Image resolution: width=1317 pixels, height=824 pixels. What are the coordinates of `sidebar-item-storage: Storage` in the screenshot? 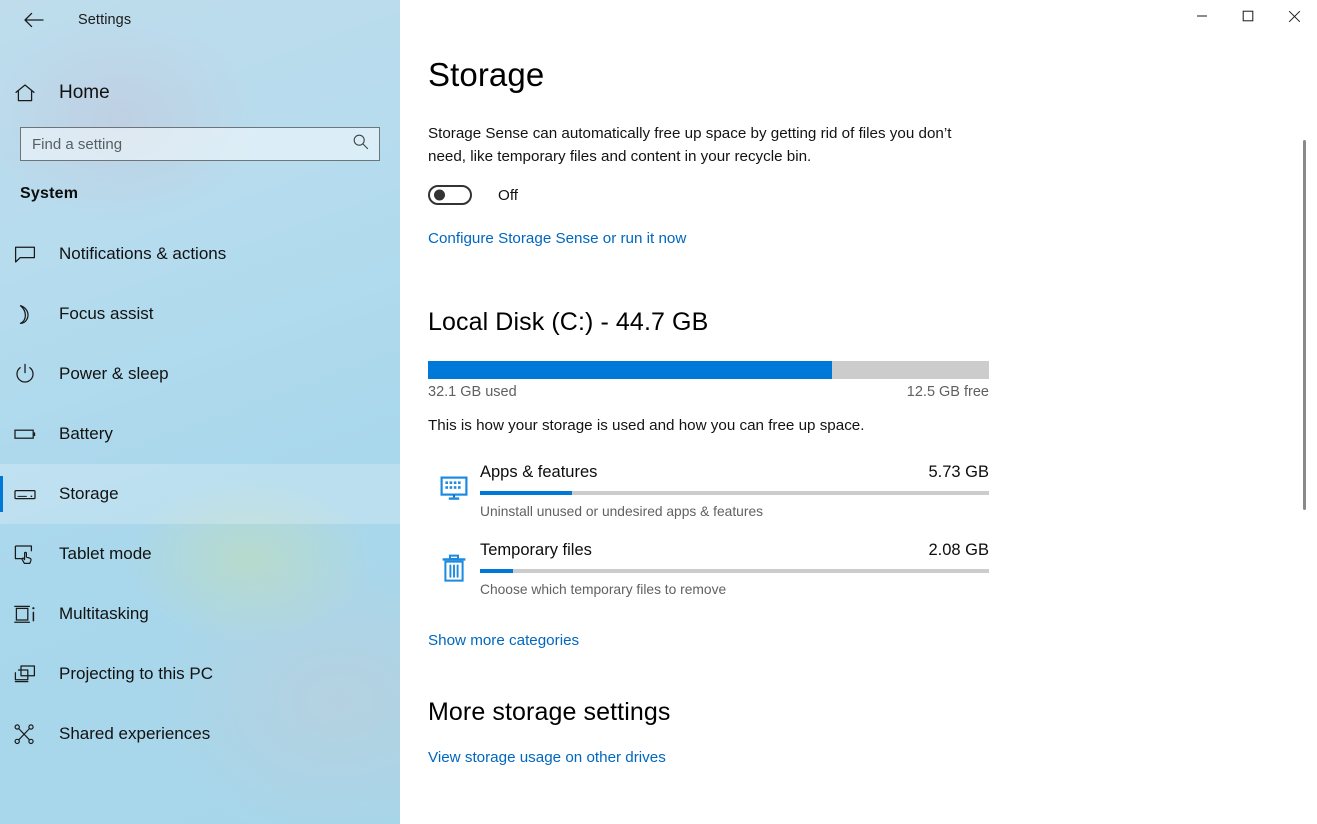 It's located at (200, 494).